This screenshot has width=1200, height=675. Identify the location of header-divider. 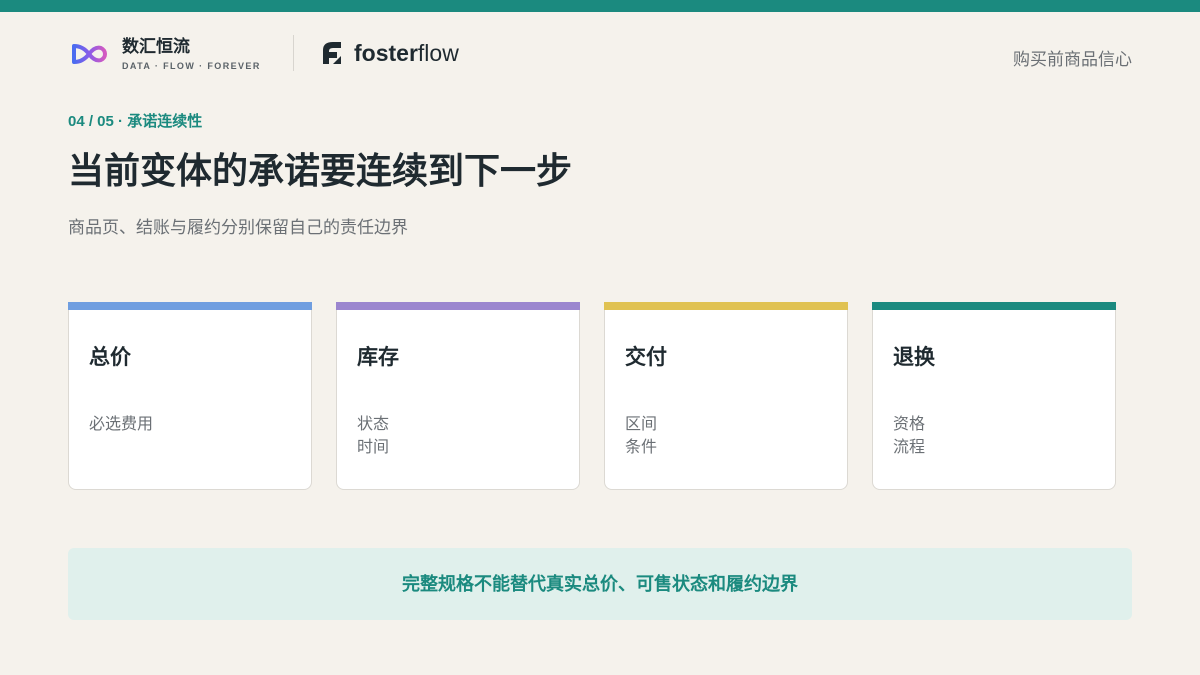
(293, 53).